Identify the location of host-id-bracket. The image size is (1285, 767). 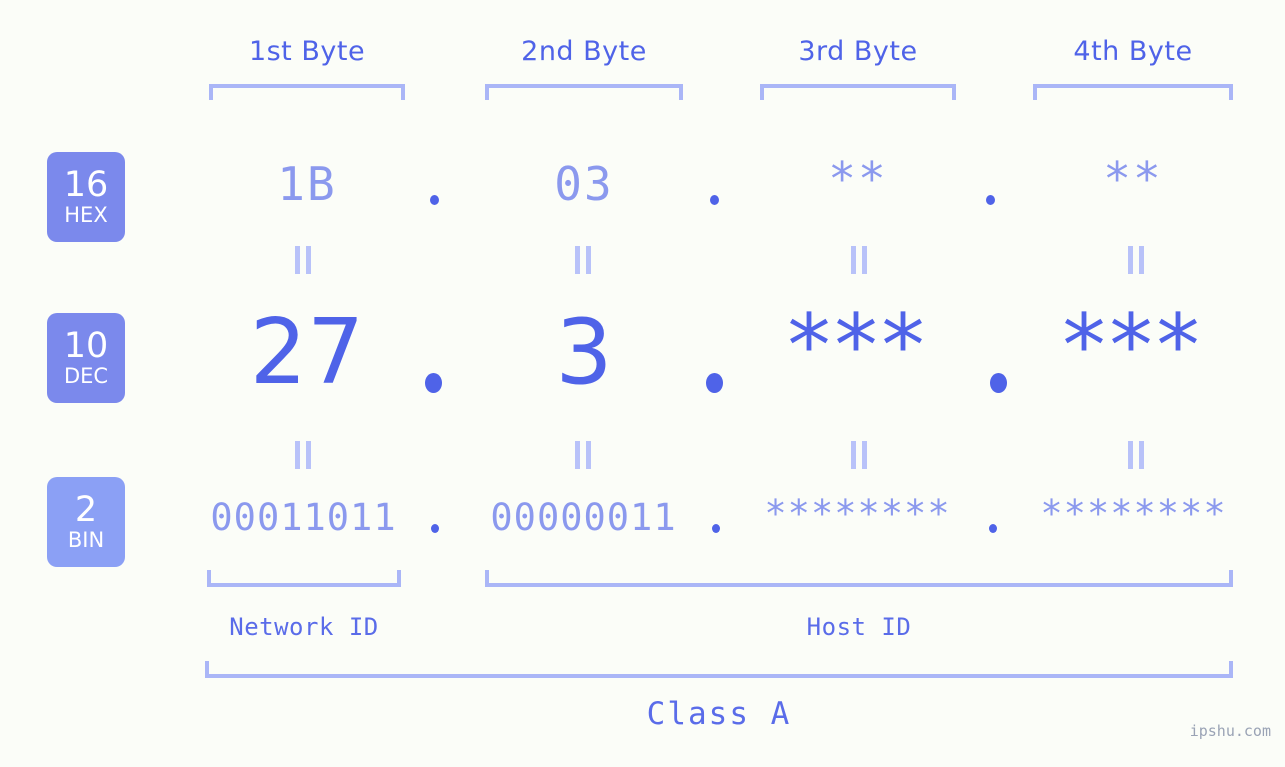
(859, 578).